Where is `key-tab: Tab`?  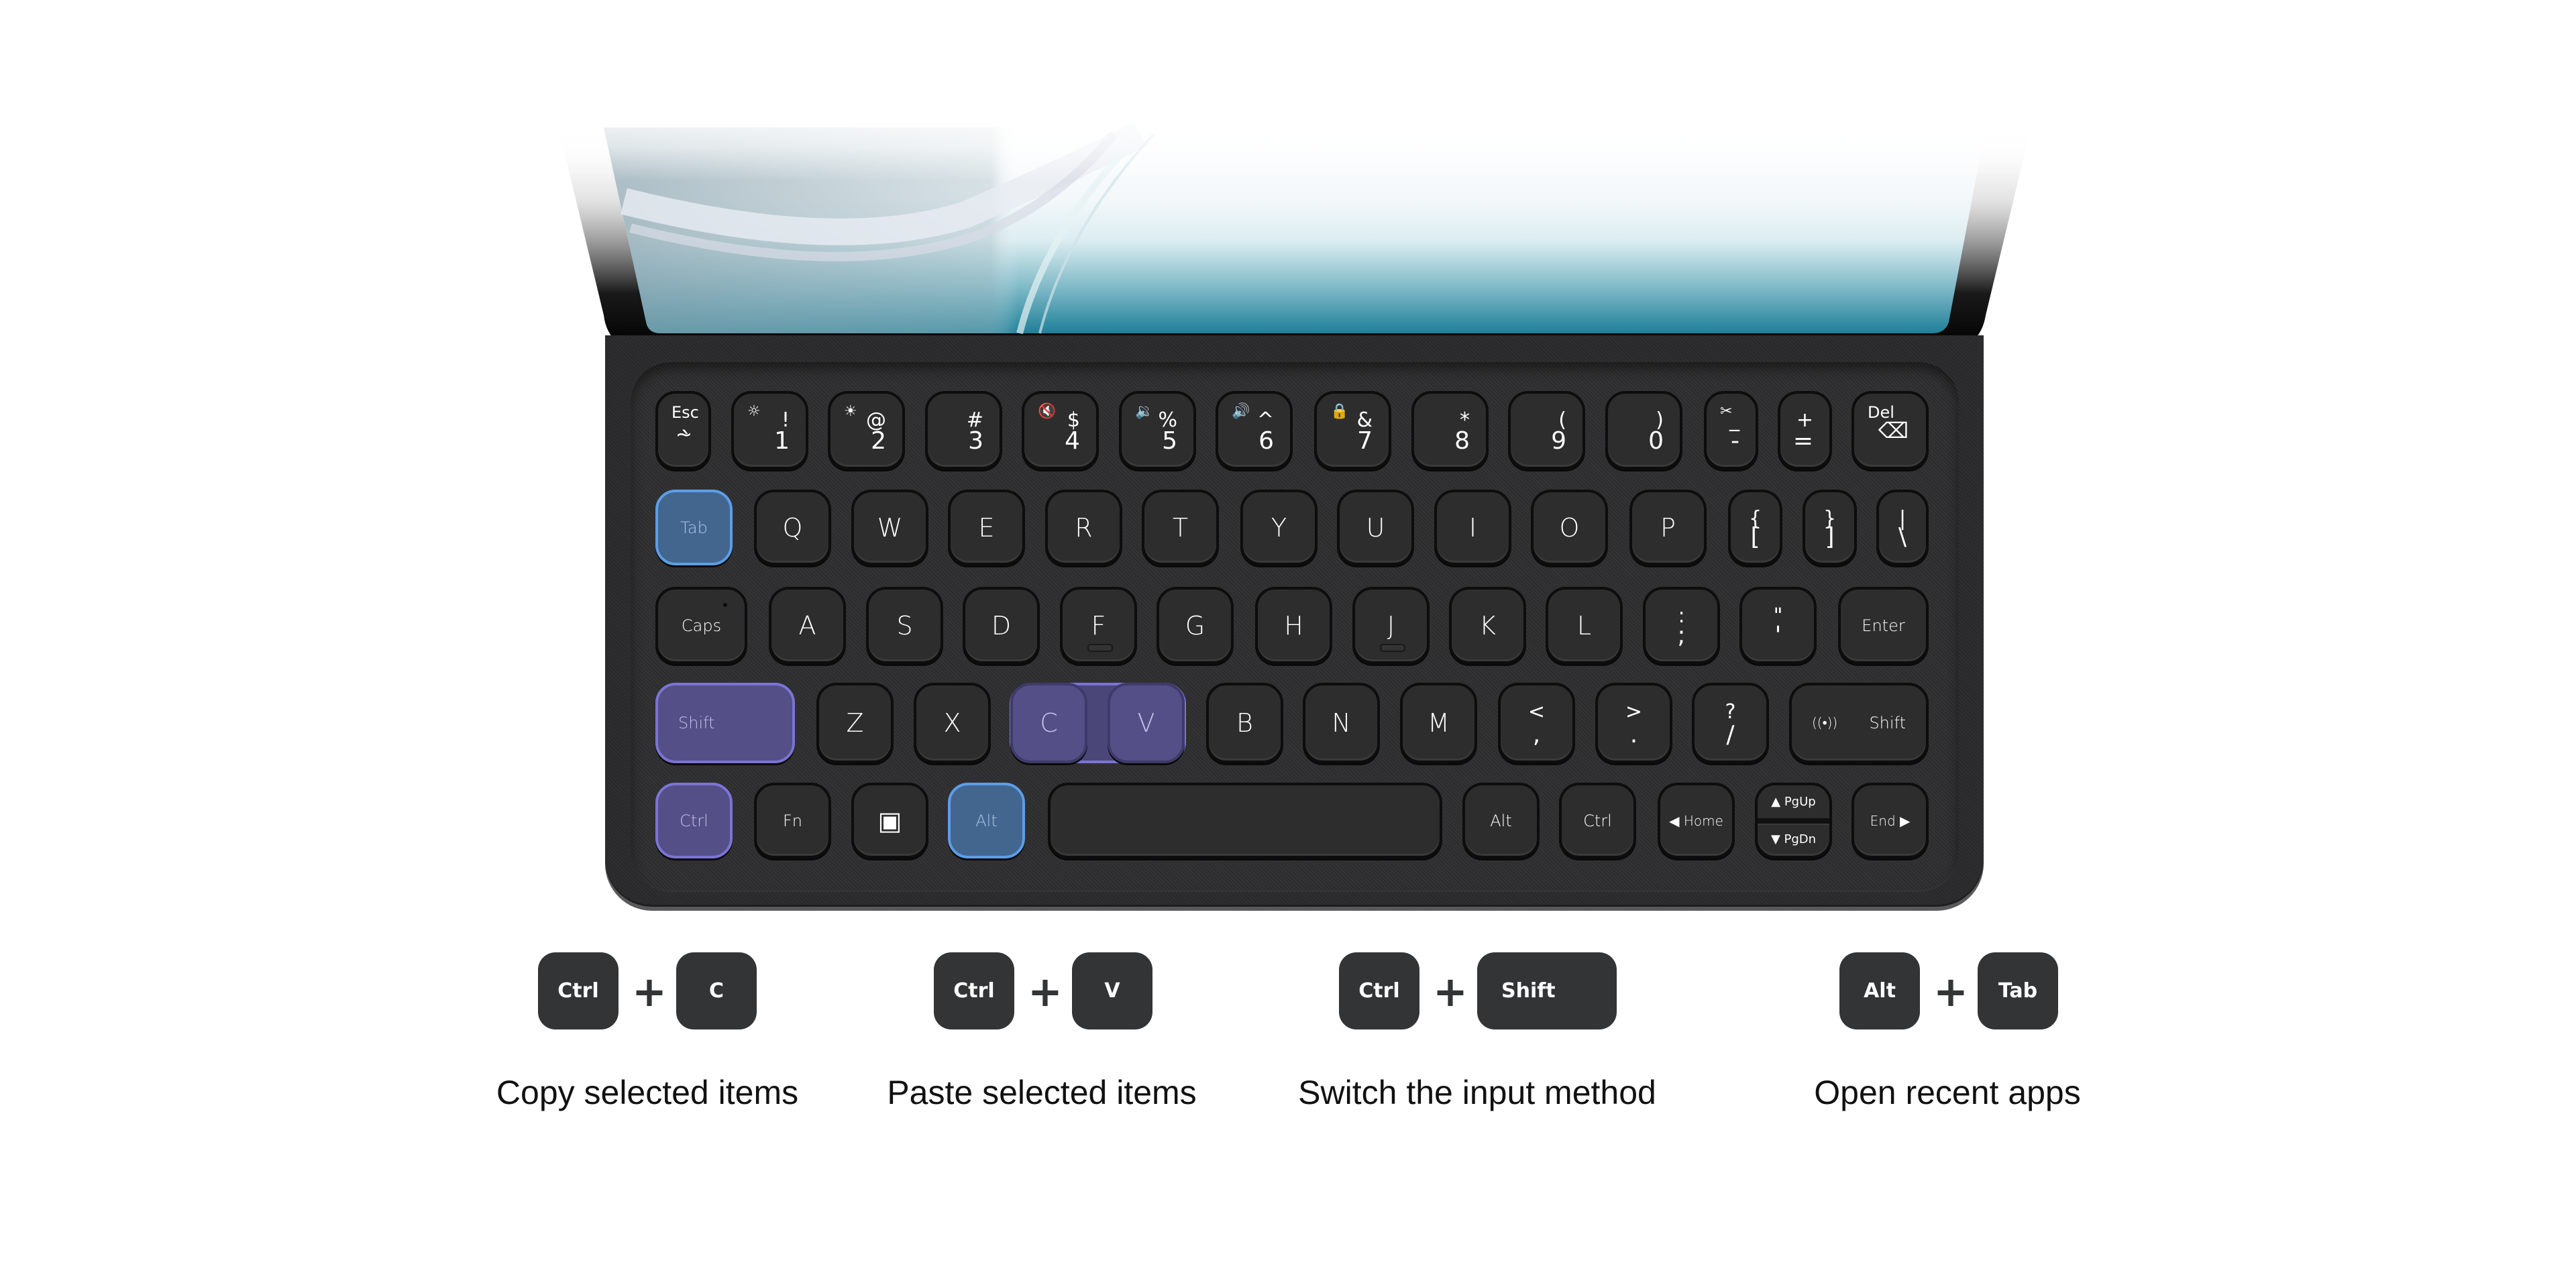
key-tab: Tab is located at coordinates (694, 527).